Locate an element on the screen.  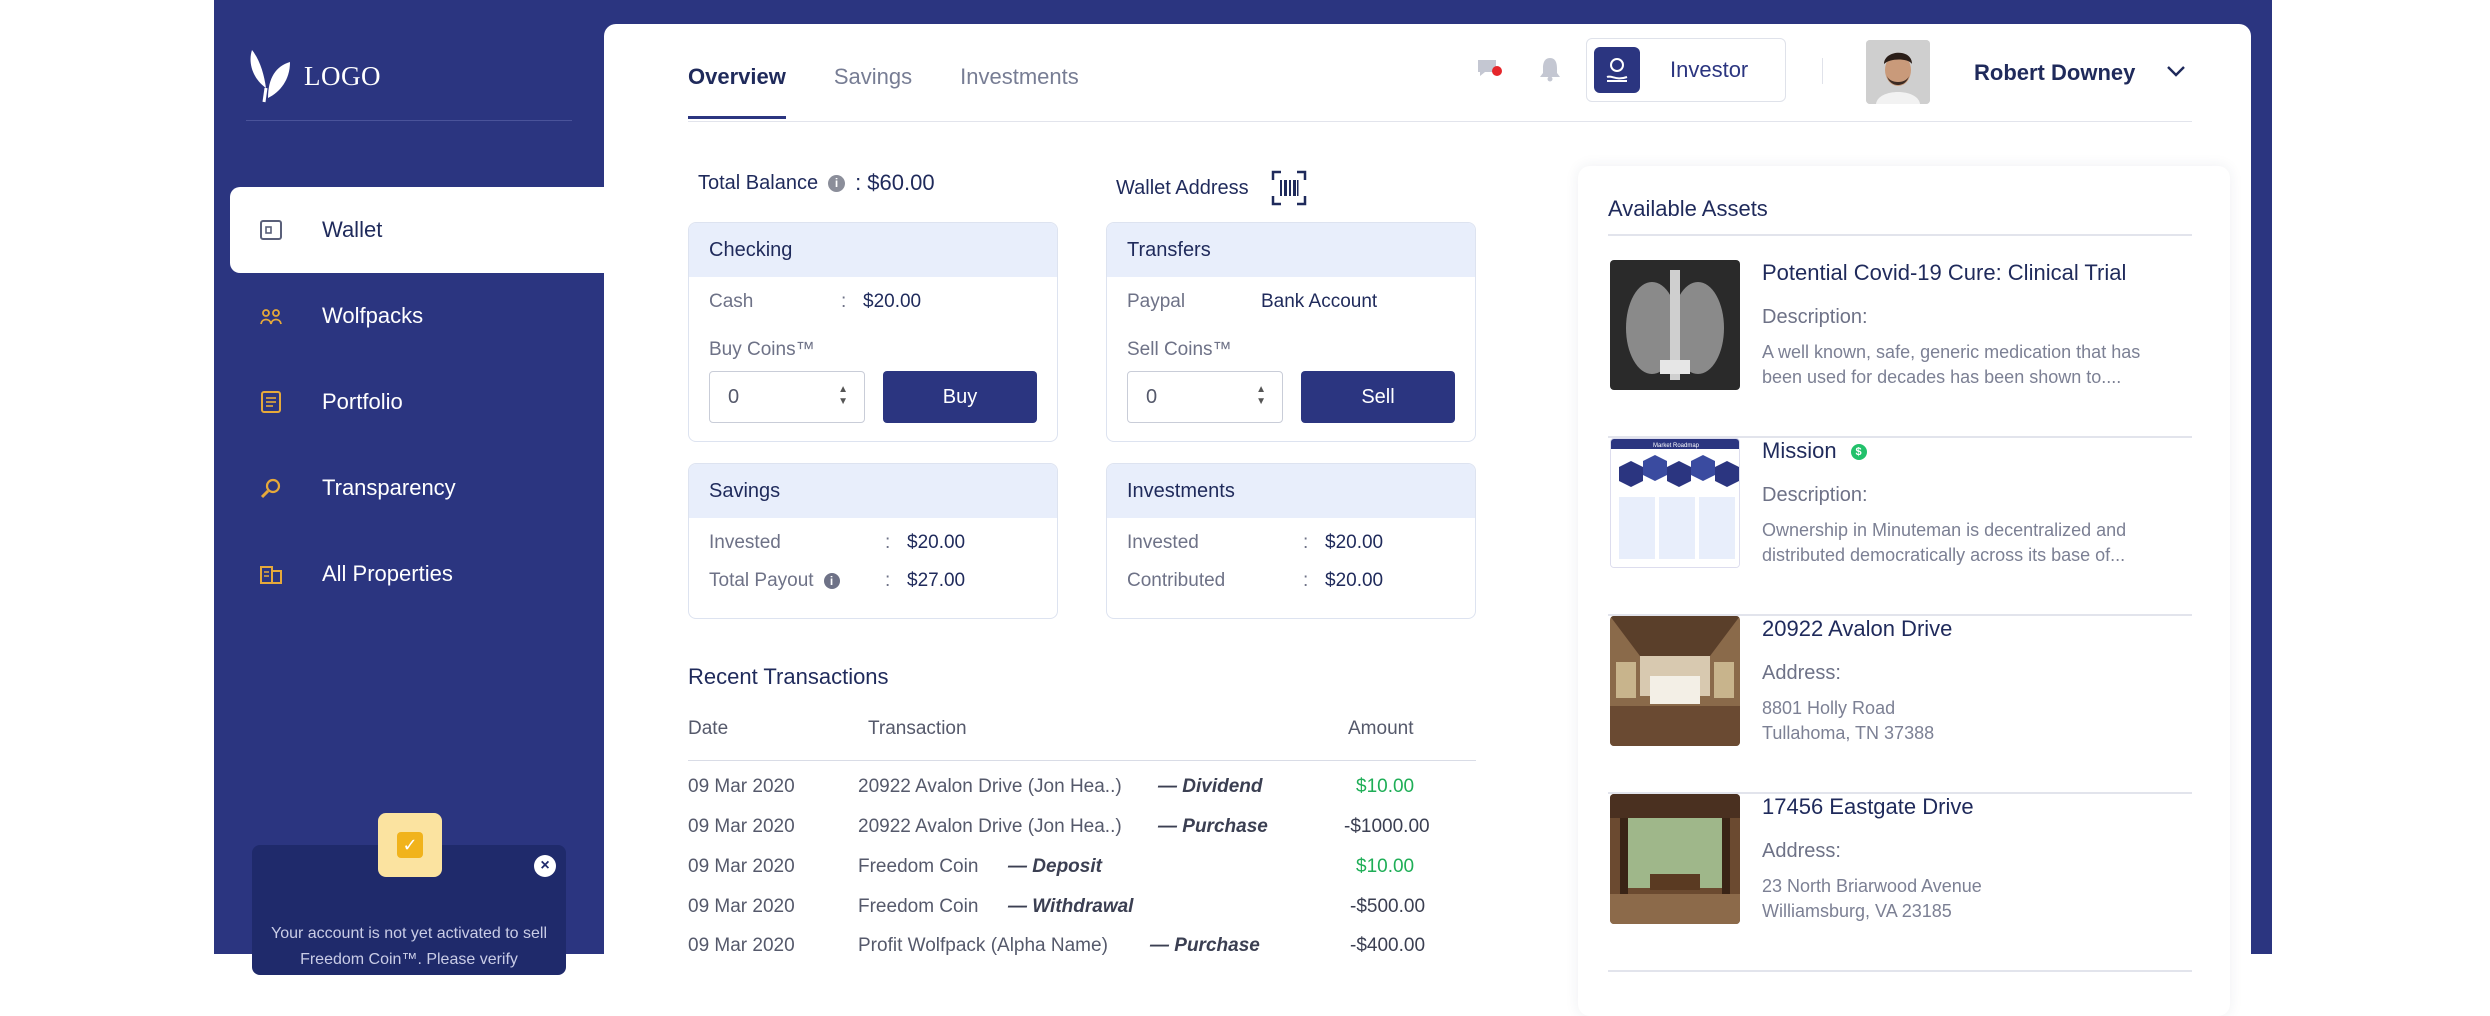
sidebar-item-transparency: Transparency is located at coordinates (417, 488).